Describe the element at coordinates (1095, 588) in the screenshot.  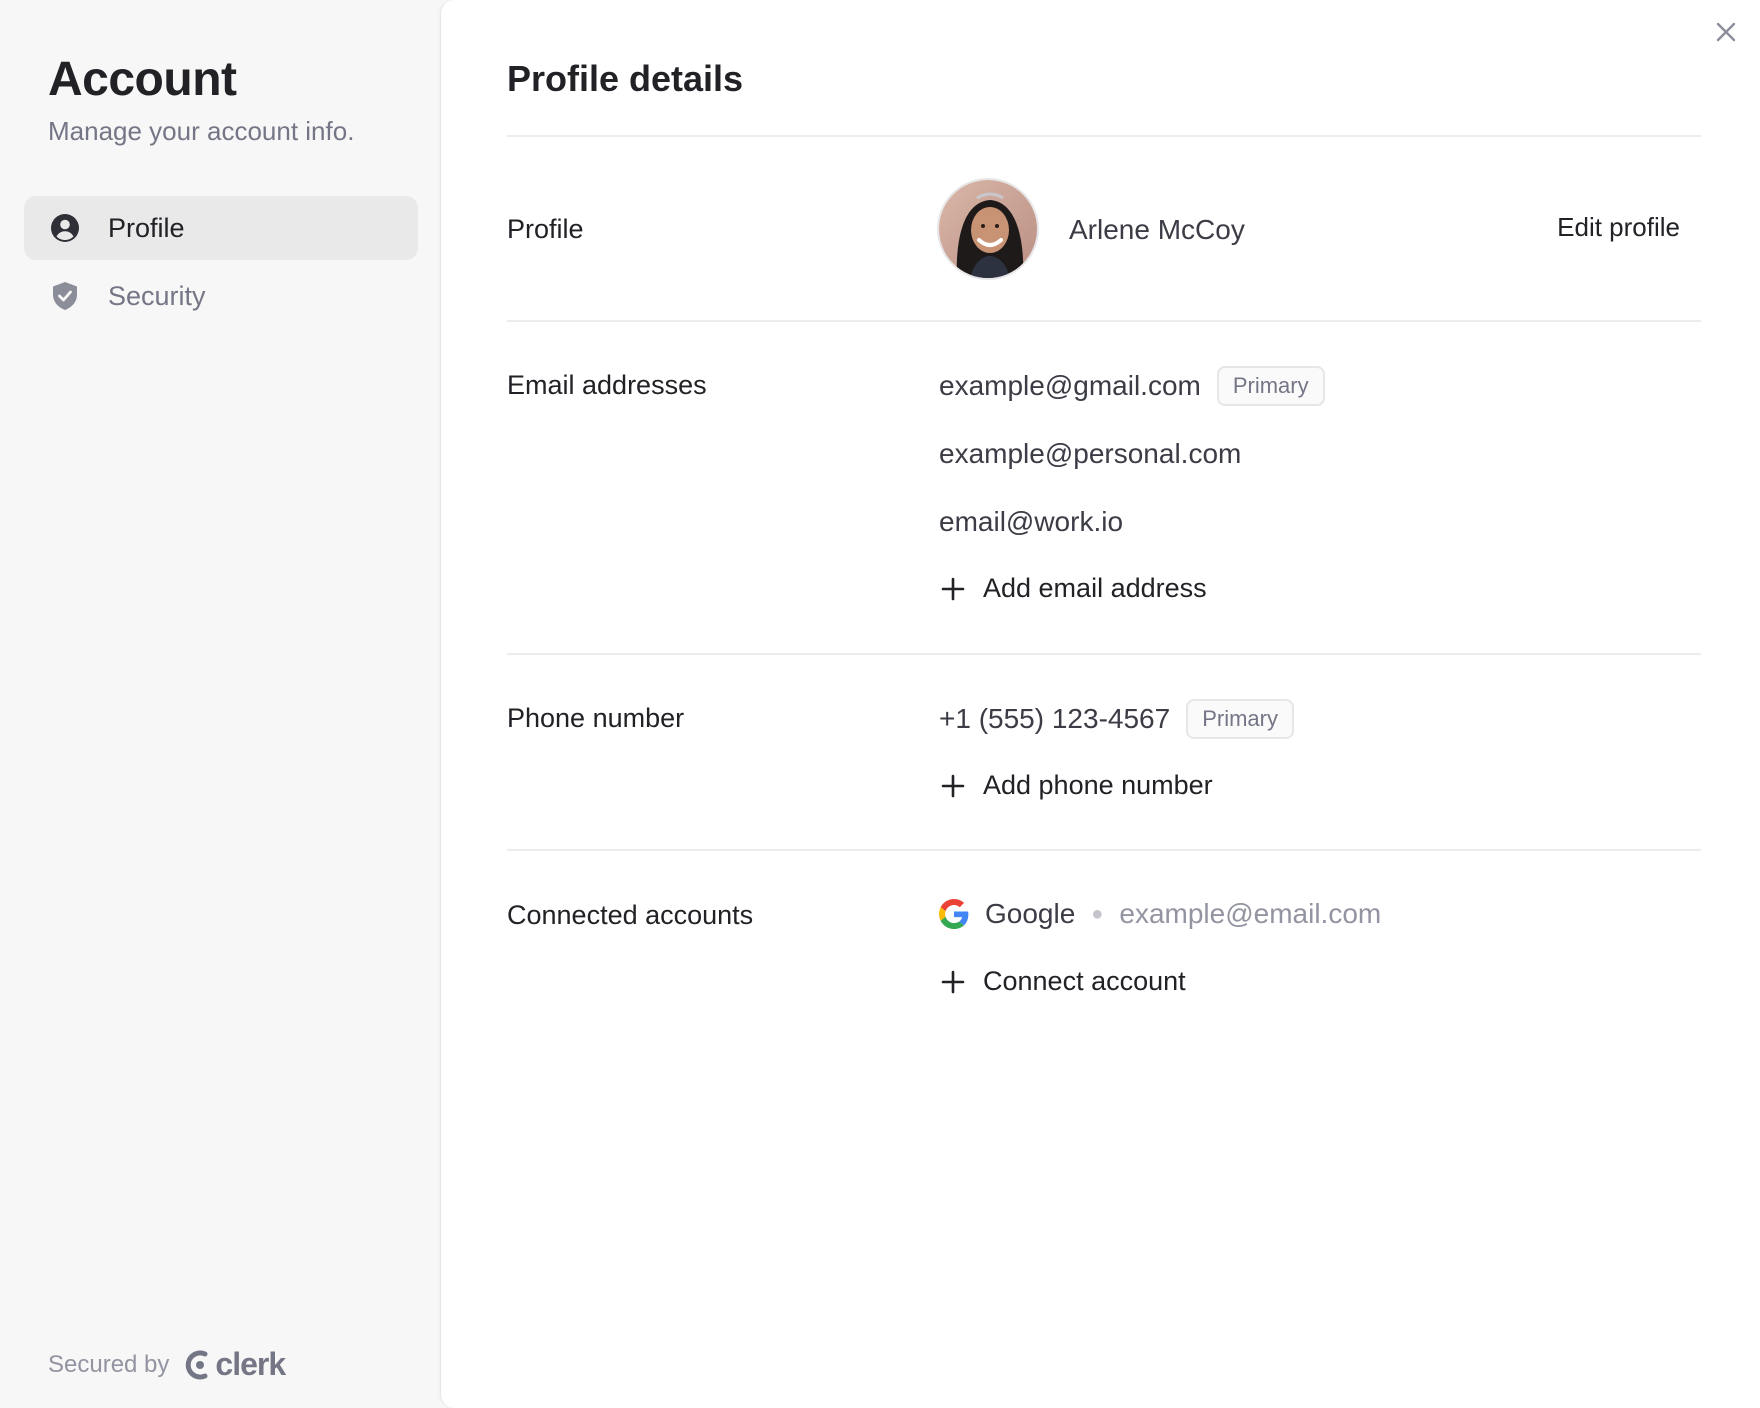
I see `add-email-label: Add email address` at that location.